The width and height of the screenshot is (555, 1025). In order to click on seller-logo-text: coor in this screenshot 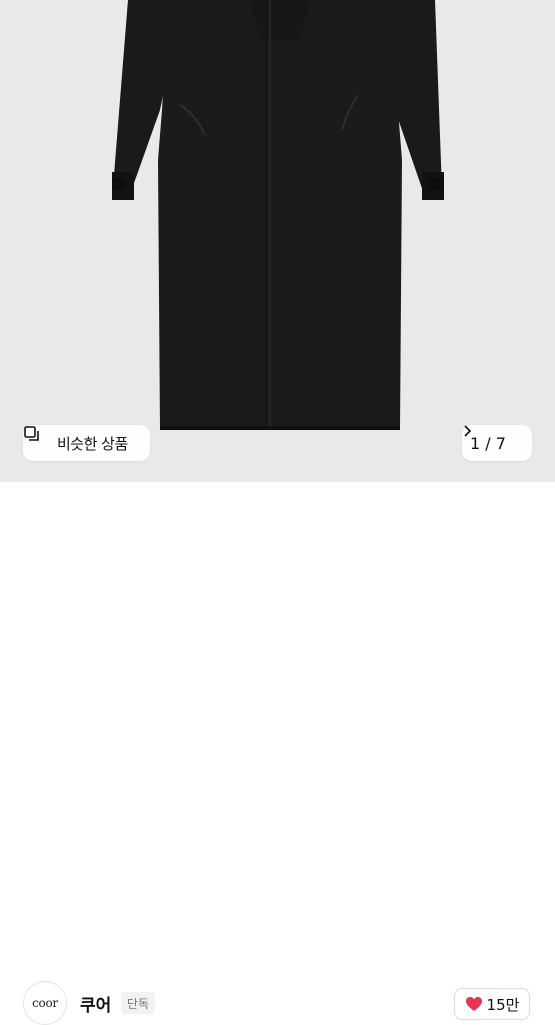, I will do `click(45, 1003)`.